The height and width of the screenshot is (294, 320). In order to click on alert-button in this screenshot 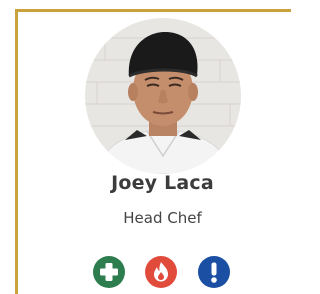, I will do `click(214, 272)`.